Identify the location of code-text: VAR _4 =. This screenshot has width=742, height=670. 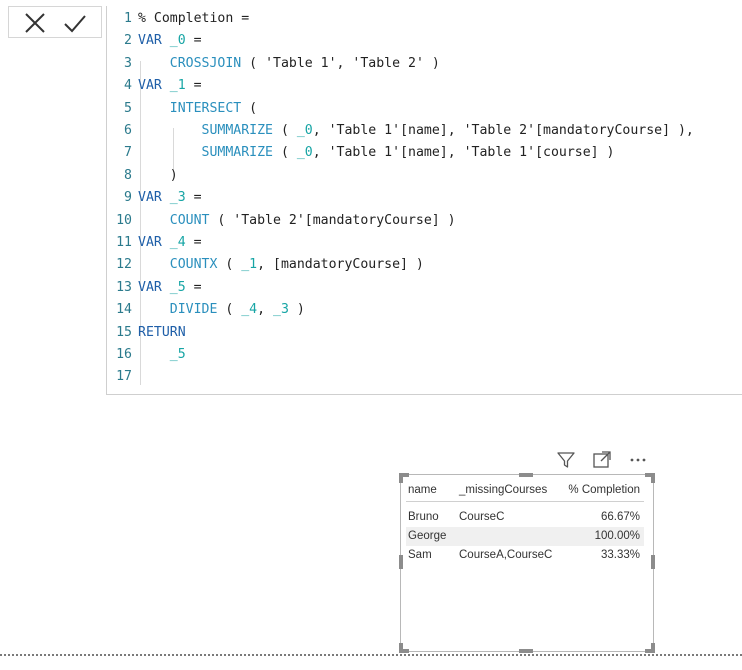
(170, 242).